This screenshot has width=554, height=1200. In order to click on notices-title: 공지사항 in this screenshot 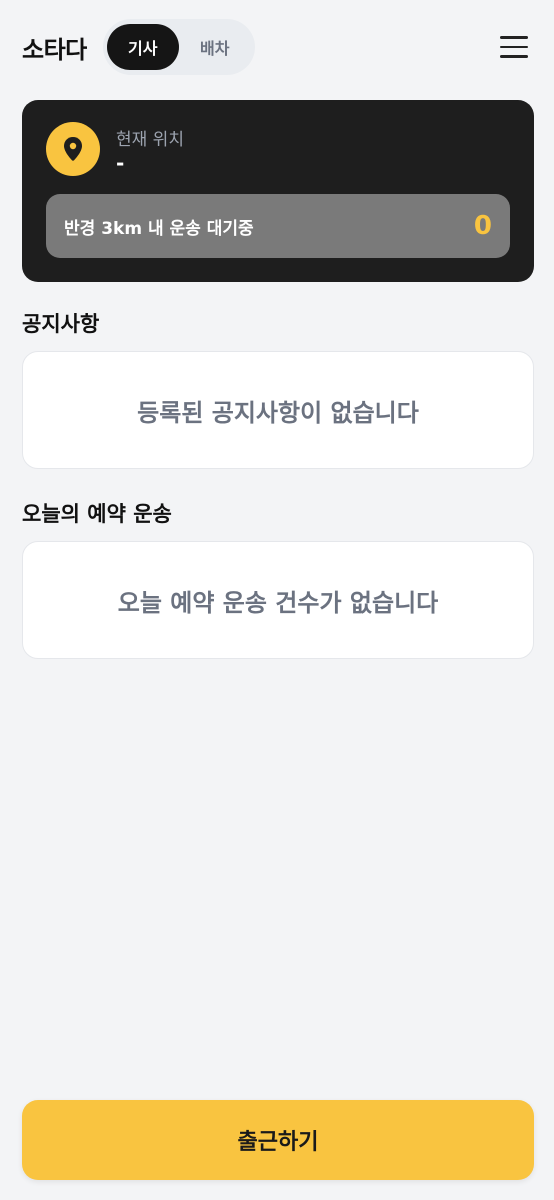, I will do `click(61, 324)`.